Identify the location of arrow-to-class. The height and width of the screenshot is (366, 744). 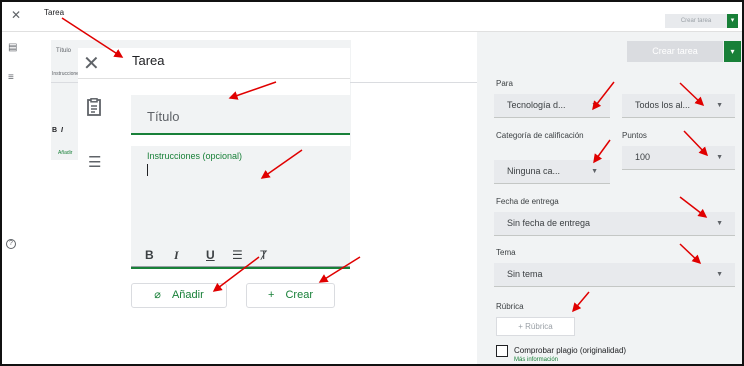
(603, 96).